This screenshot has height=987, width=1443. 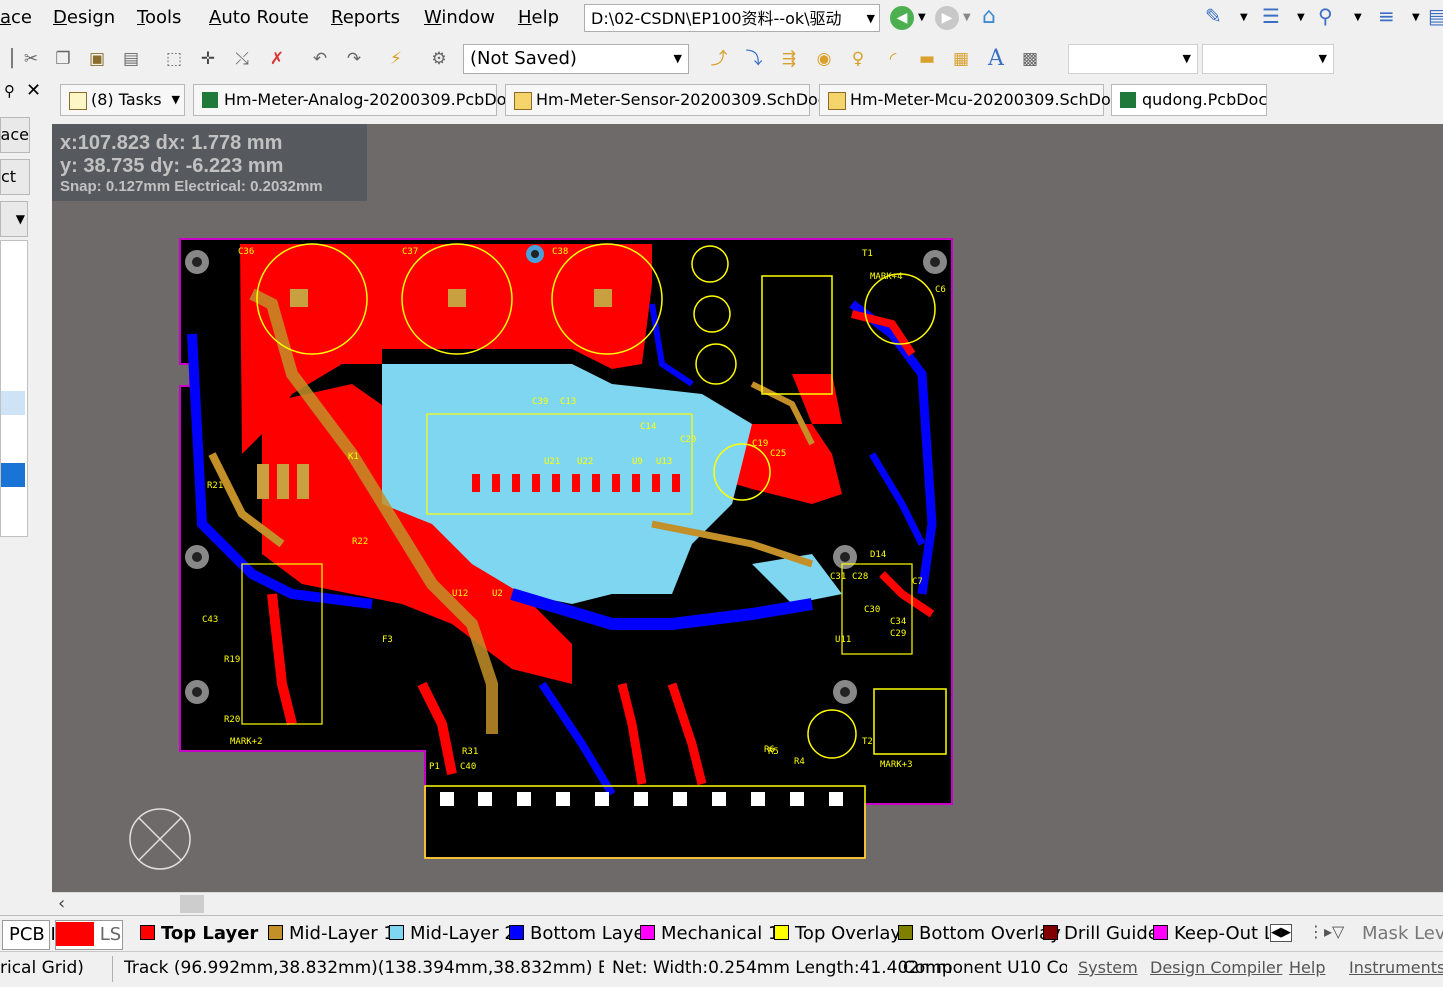 I want to click on tab-bottom-layer: Bottom Layer, so click(x=580, y=935).